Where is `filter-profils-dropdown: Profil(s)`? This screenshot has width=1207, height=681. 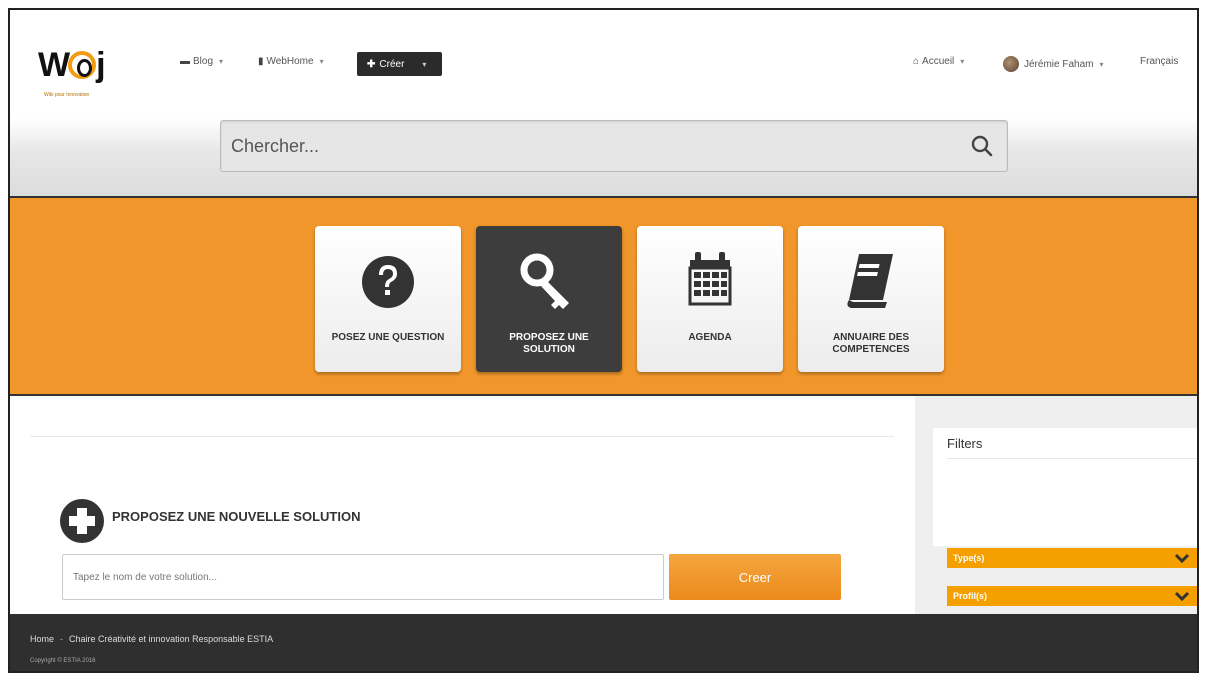 filter-profils-dropdown: Profil(s) is located at coordinates (1072, 596).